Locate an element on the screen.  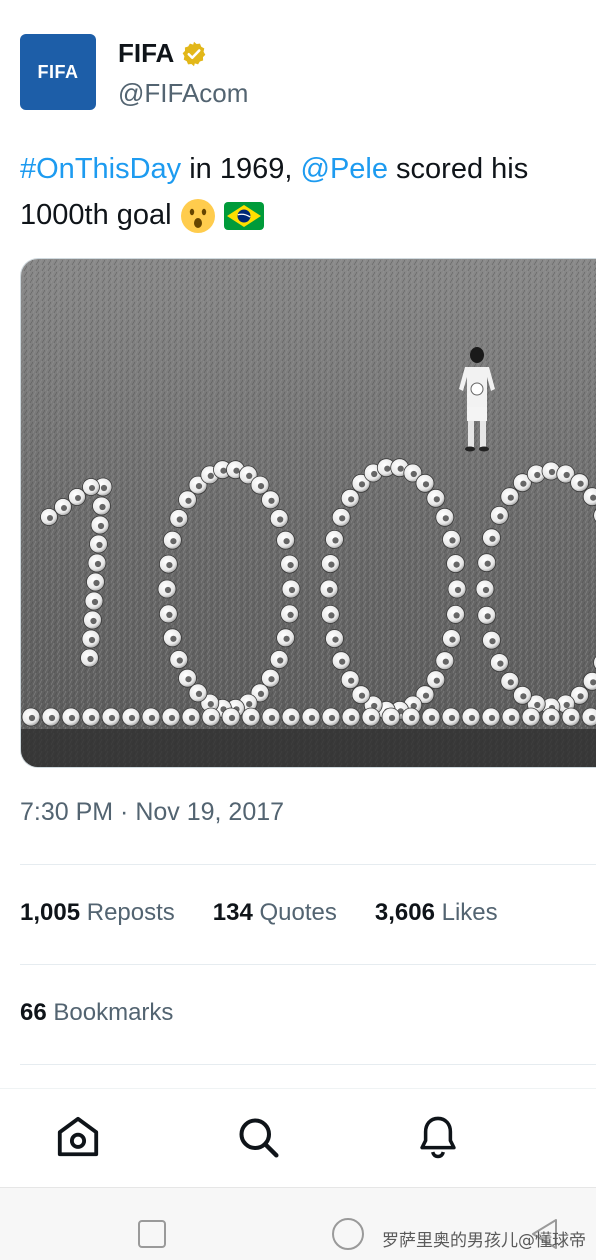
reposts-count: 1,005 is located at coordinates (50, 912).